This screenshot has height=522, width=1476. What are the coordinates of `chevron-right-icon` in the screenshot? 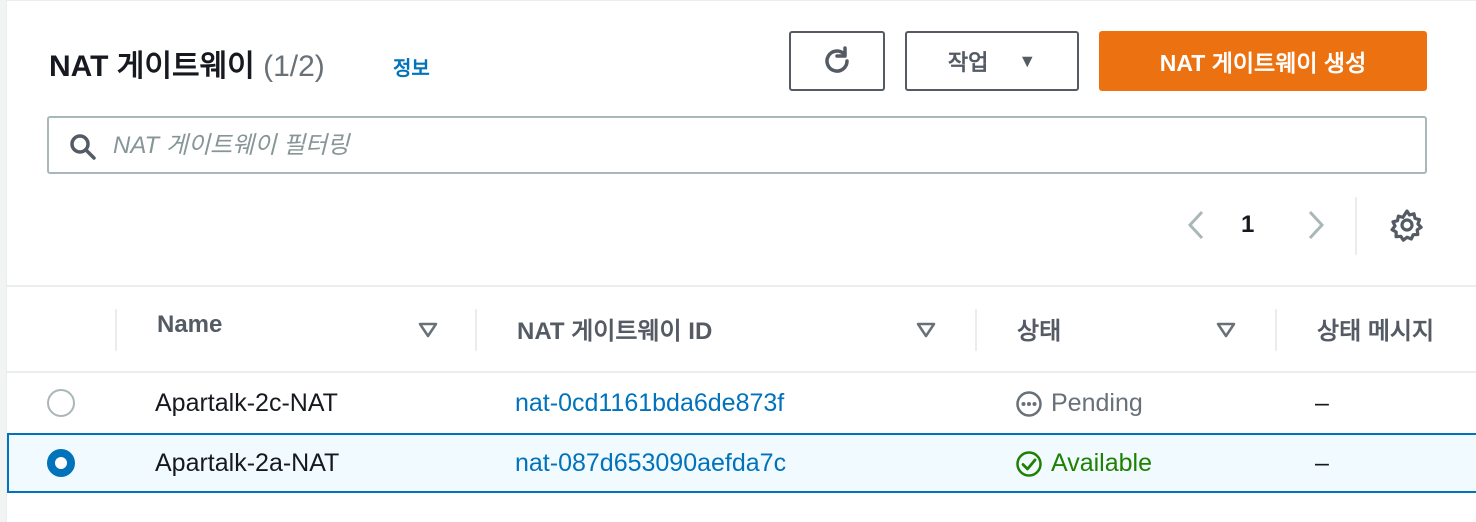 It's located at (1316, 225).